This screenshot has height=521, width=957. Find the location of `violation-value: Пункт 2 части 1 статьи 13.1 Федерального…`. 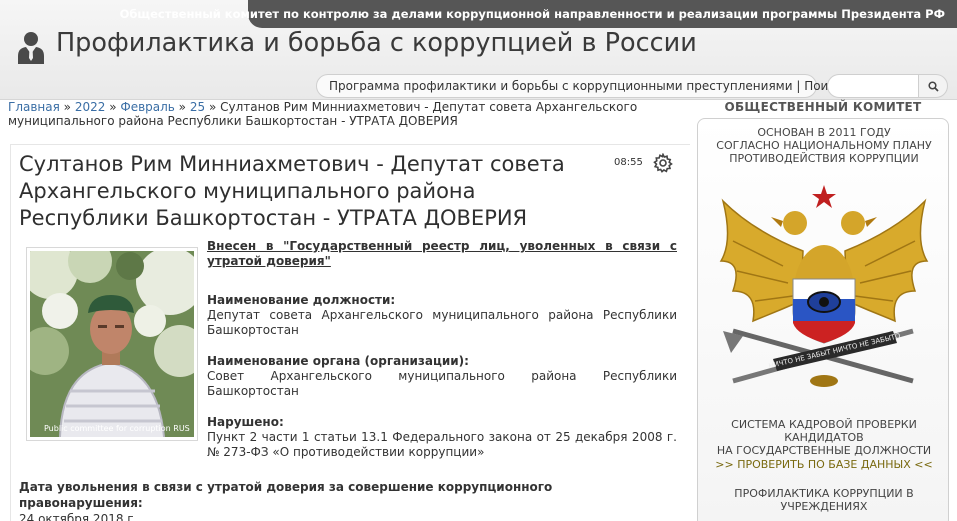

violation-value: Пункт 2 части 1 статьи 13.1 Федерального… is located at coordinates (442, 444).